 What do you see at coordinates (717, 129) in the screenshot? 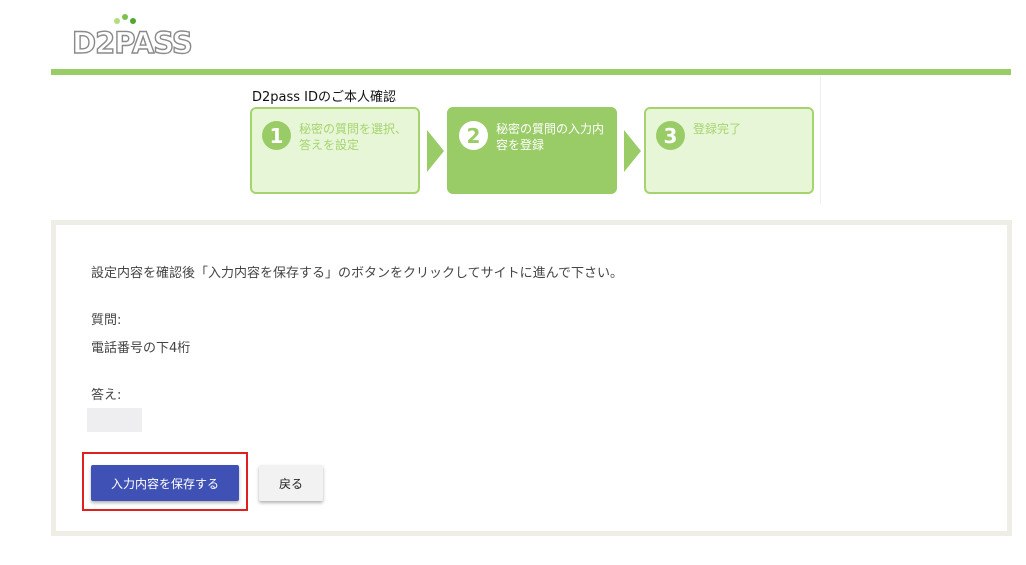
I see `step-label: 登録完了` at bounding box center [717, 129].